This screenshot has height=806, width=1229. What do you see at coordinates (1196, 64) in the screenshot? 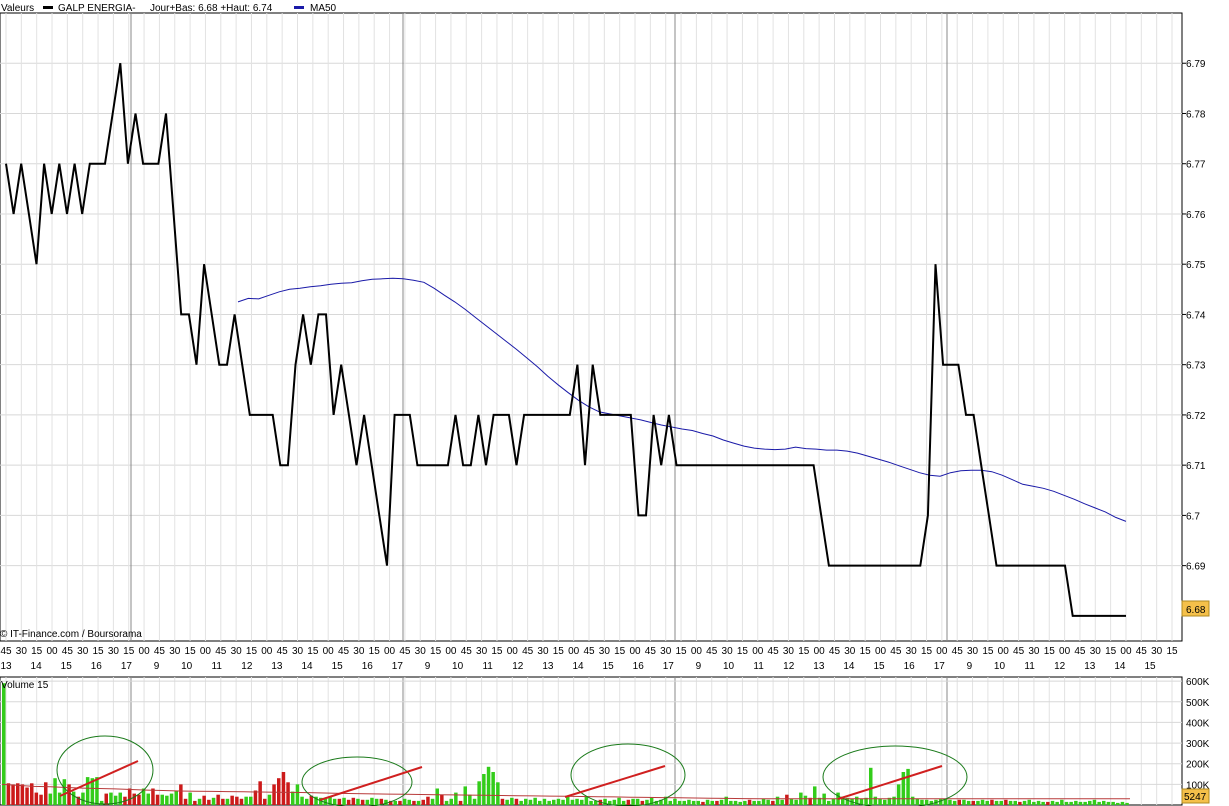
I see `price-tick-label: 6.79` at bounding box center [1196, 64].